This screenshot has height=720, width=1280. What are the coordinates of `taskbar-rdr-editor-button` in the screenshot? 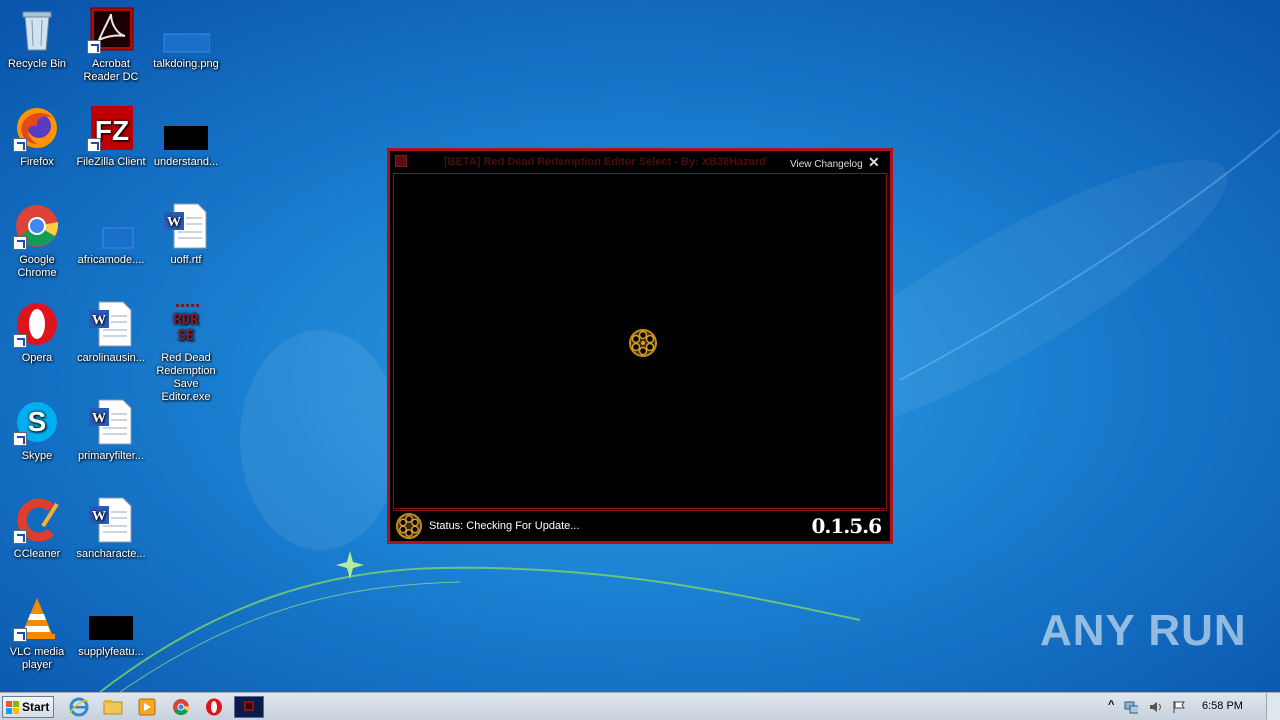 It's located at (249, 707).